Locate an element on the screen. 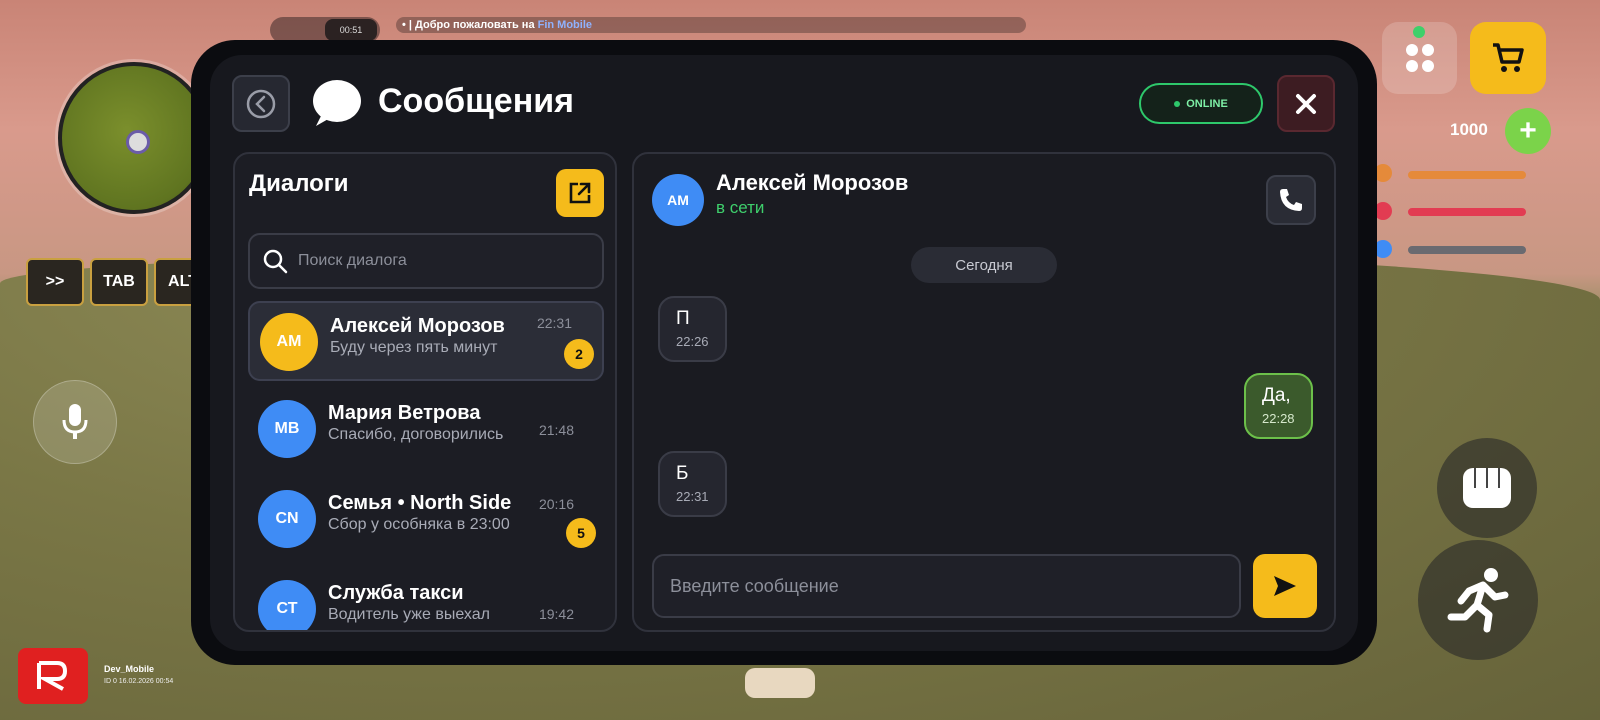  cart-icon is located at coordinates (1508, 57).